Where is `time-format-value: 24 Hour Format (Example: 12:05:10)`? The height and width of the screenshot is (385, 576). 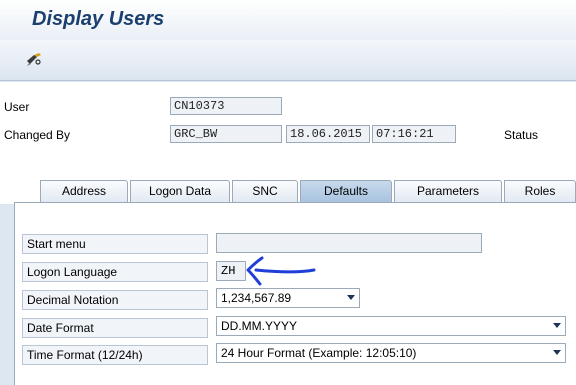
time-format-value: 24 Hour Format (Example: 12:05:10) is located at coordinates (319, 353).